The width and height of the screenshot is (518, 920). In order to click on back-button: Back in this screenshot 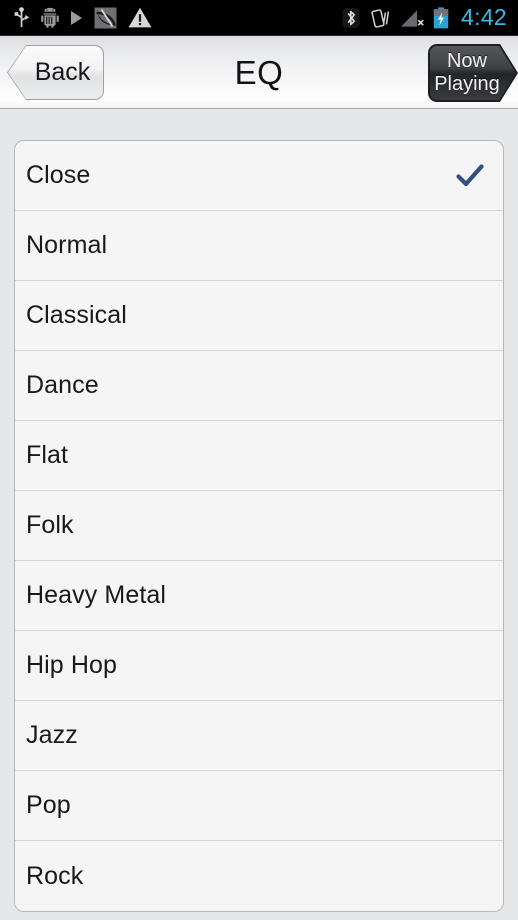, I will do `click(55, 72)`.